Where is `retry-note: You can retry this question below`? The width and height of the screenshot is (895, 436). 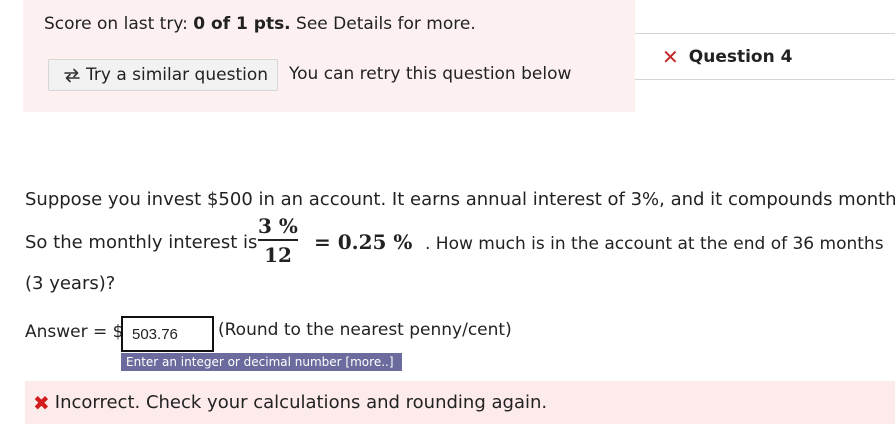 retry-note: You can retry this question below is located at coordinates (430, 74).